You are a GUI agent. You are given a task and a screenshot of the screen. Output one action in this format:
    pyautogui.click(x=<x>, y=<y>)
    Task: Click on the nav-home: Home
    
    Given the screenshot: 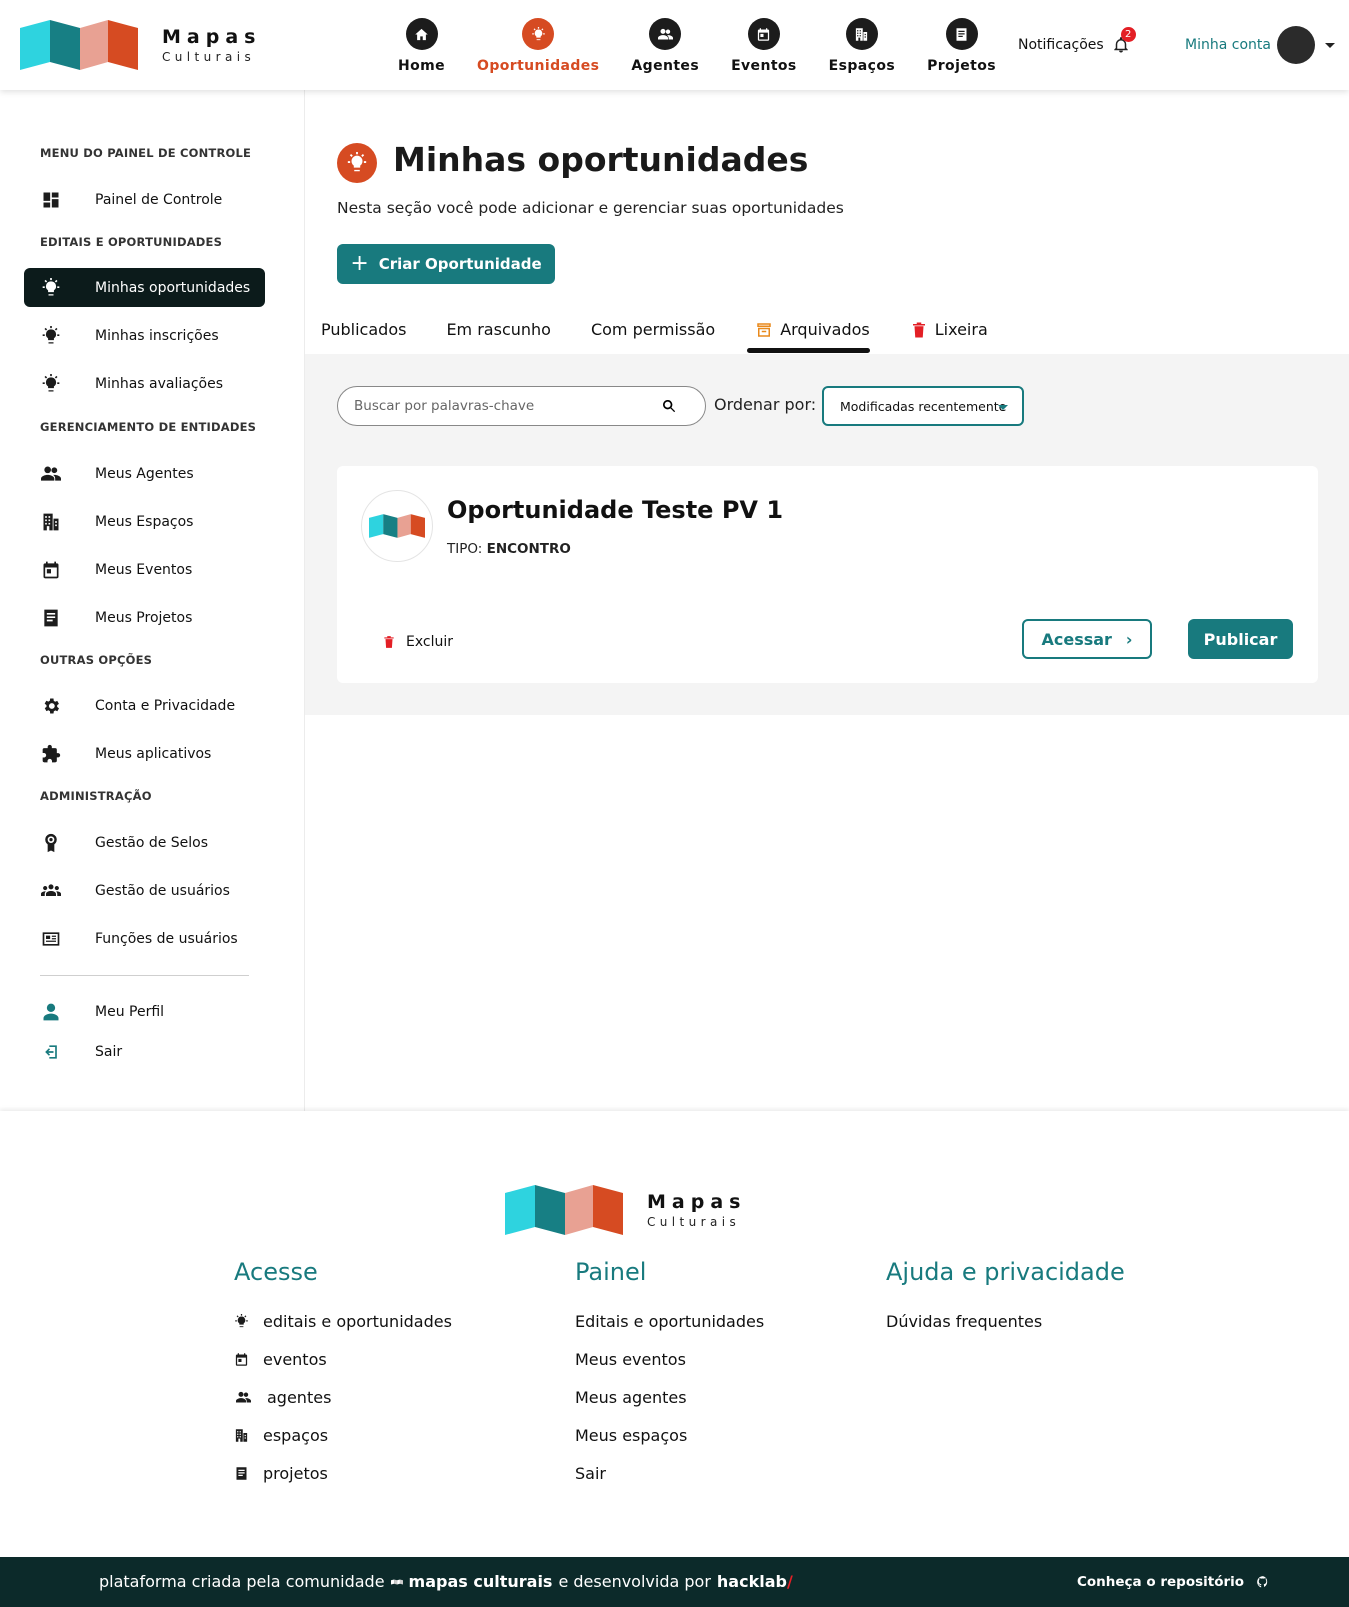 What is the action you would take?
    pyautogui.click(x=421, y=46)
    